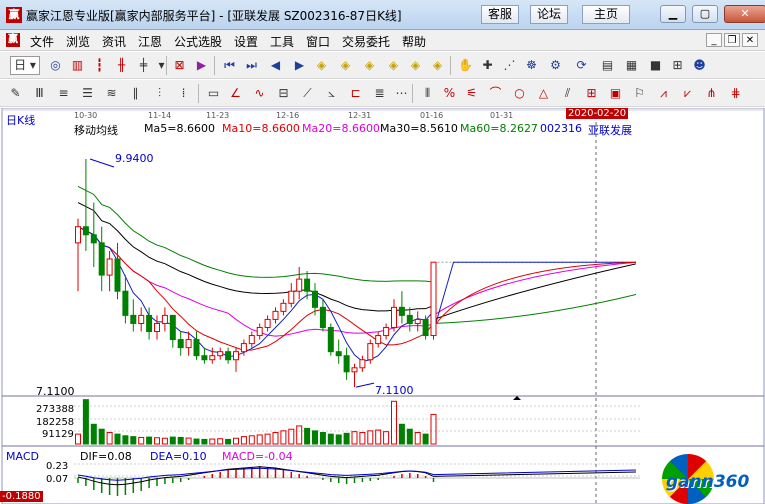 The image size is (765, 504). I want to click on person-icon: ☻, so click(699, 65).